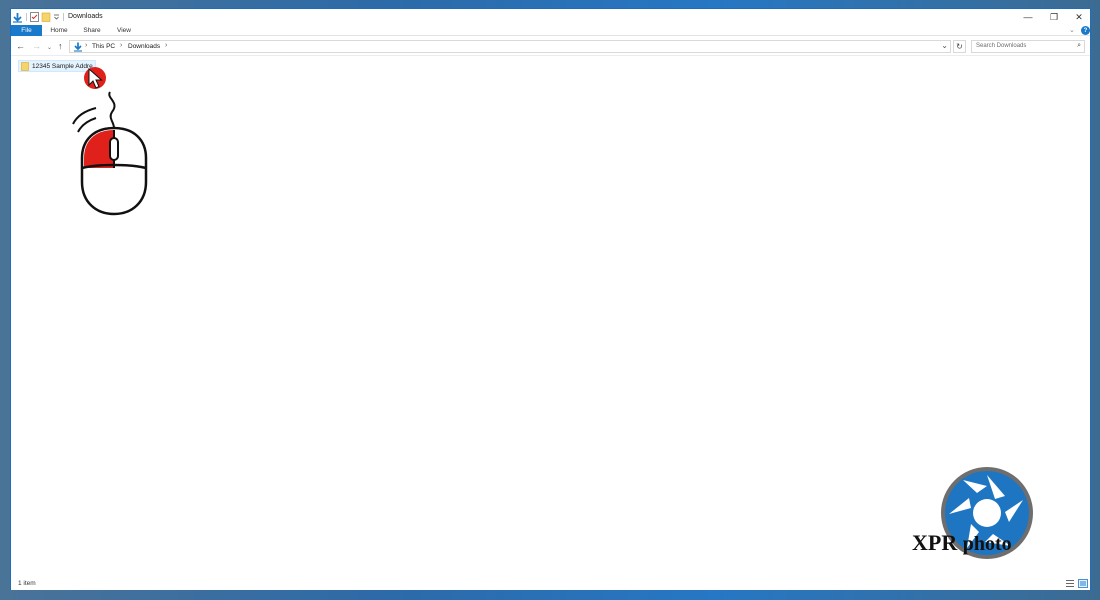  I want to click on refresh-button: ↻, so click(959, 46).